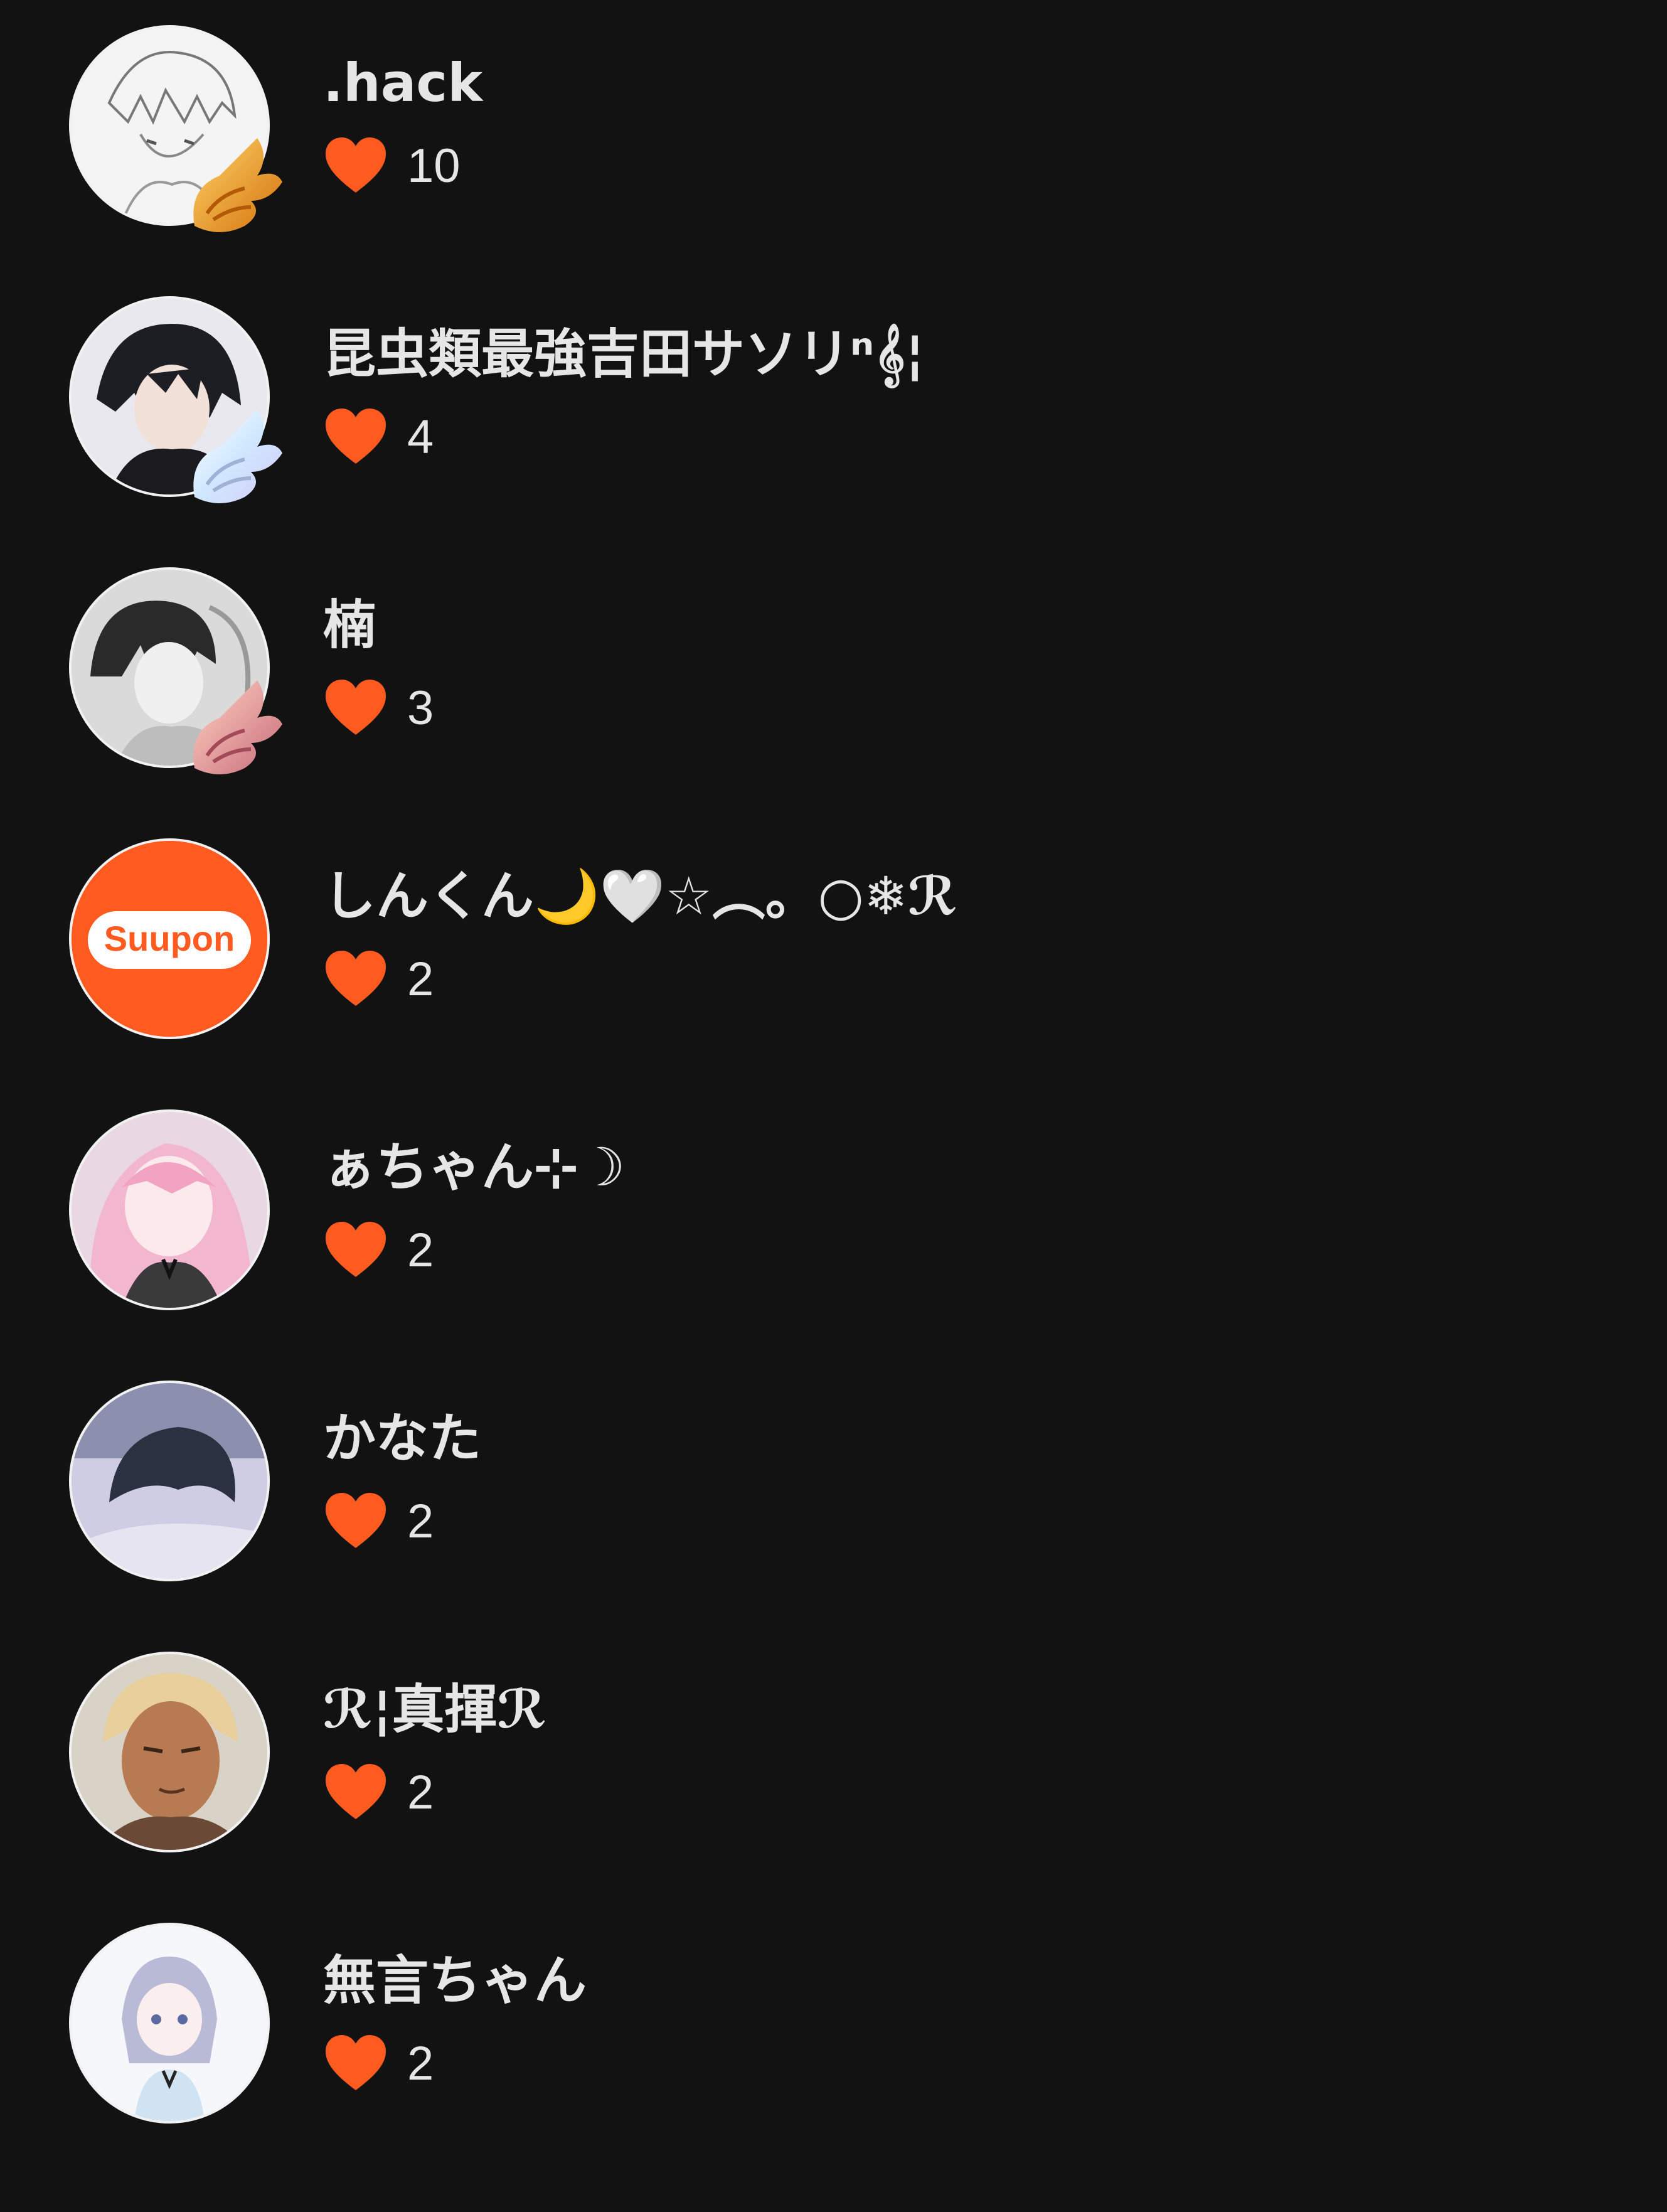  Describe the element at coordinates (237, 185) in the screenshot. I see `gold-wing-icon` at that location.